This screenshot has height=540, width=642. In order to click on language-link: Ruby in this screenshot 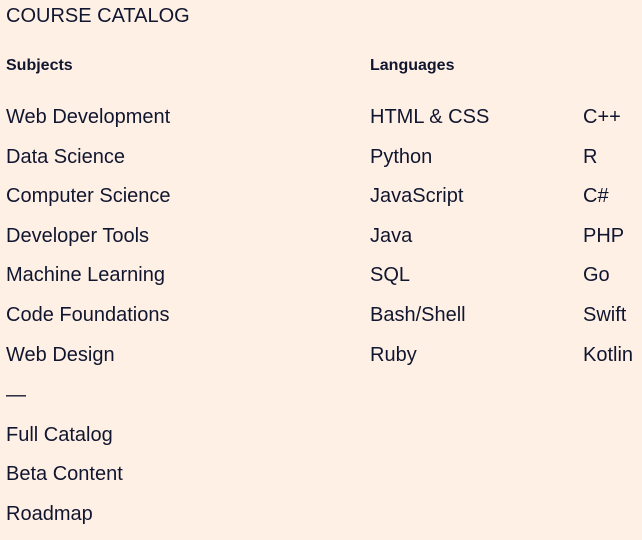, I will do `click(429, 362)`.